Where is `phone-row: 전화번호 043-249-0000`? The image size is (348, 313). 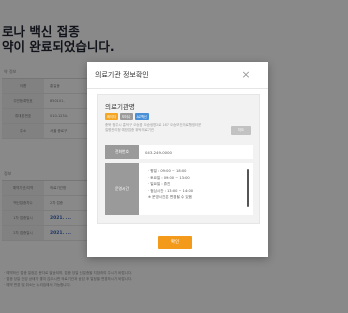 phone-row: 전화번호 043-249-0000 is located at coordinates (179, 152).